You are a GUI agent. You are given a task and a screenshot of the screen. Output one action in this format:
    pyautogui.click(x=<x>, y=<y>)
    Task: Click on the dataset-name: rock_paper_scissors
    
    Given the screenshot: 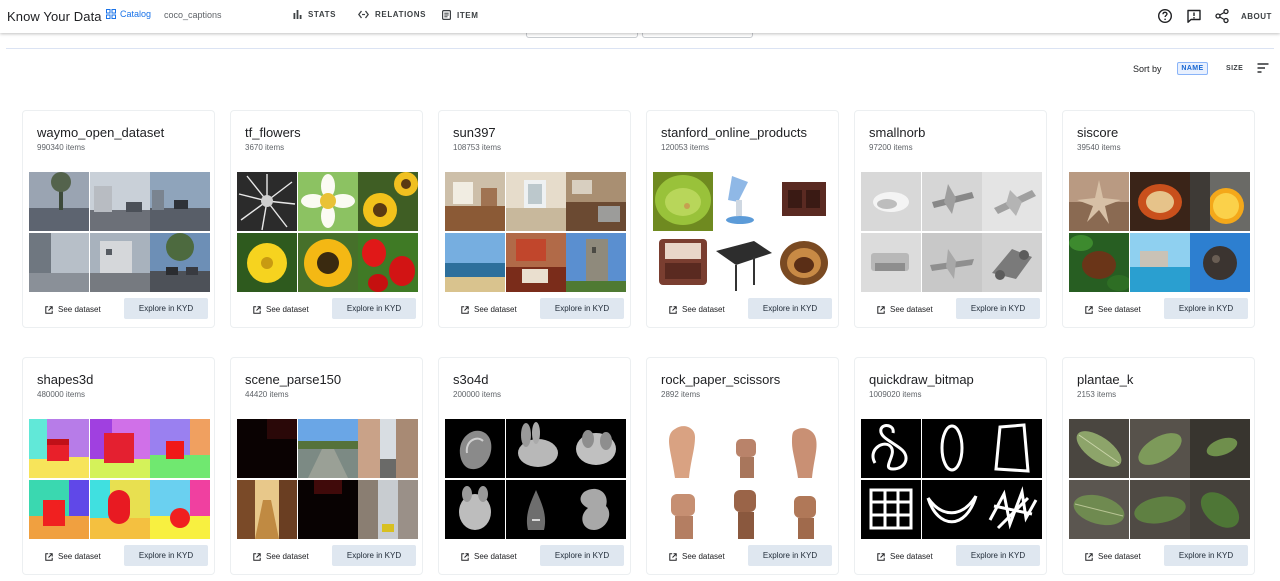 What is the action you would take?
    pyautogui.click(x=720, y=379)
    